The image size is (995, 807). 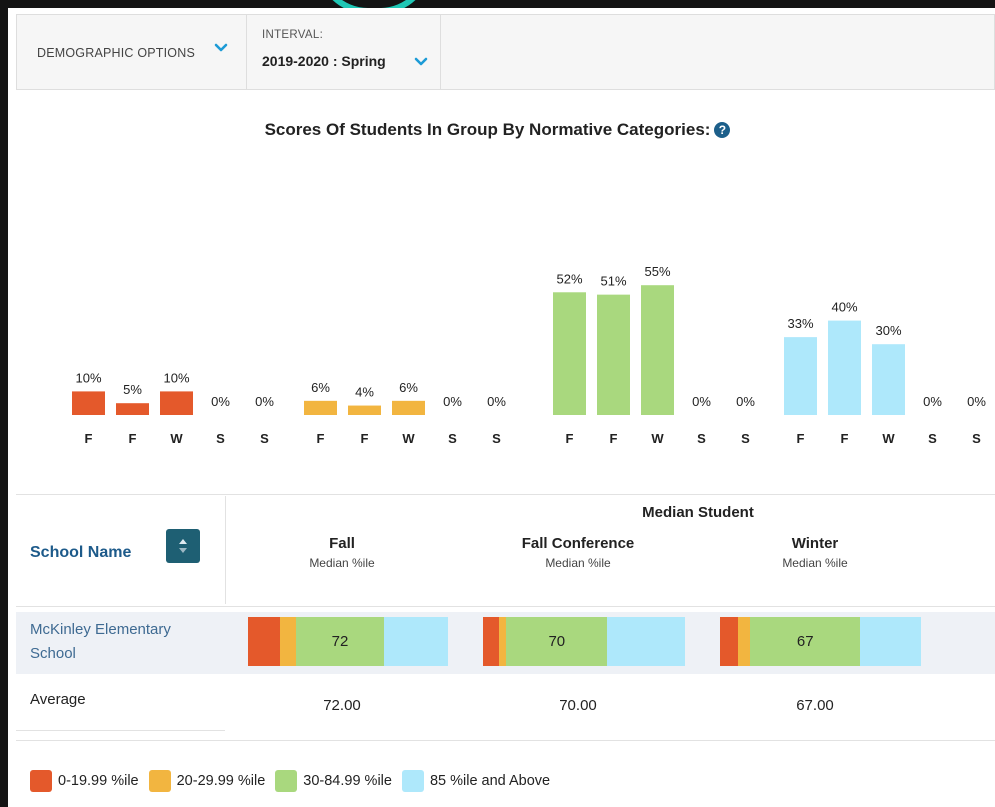 I want to click on sort-icon, so click(x=183, y=546).